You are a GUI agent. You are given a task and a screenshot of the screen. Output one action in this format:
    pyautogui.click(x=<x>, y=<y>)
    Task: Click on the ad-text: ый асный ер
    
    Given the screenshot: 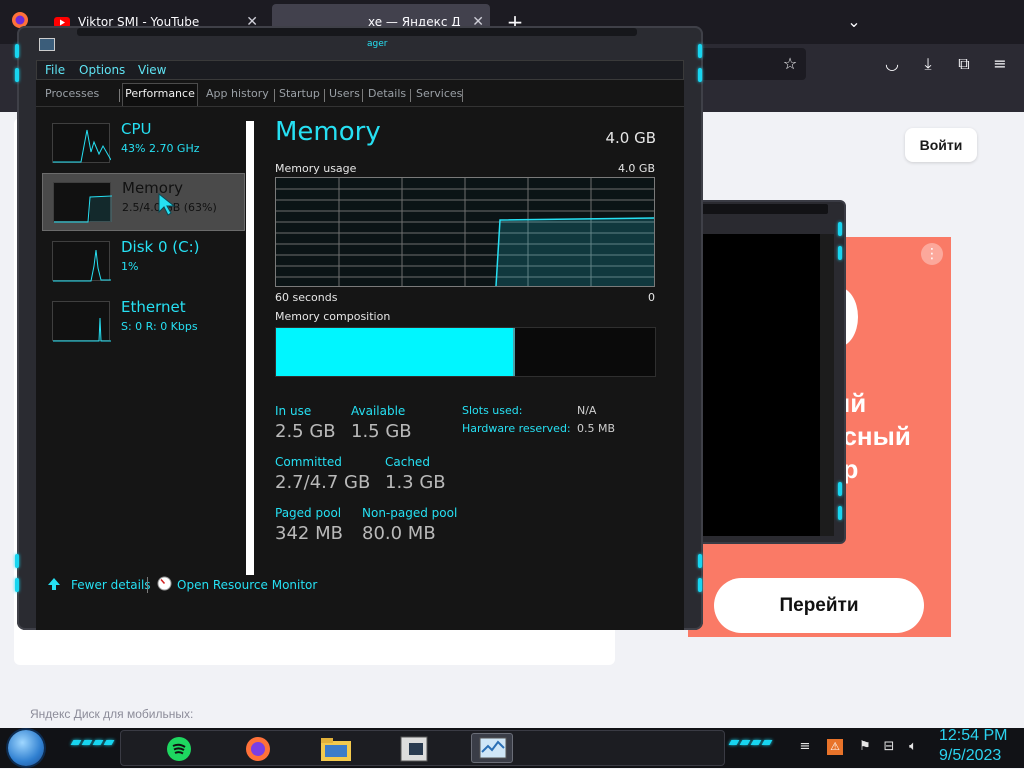 What is the action you would take?
    pyautogui.click(x=889, y=436)
    